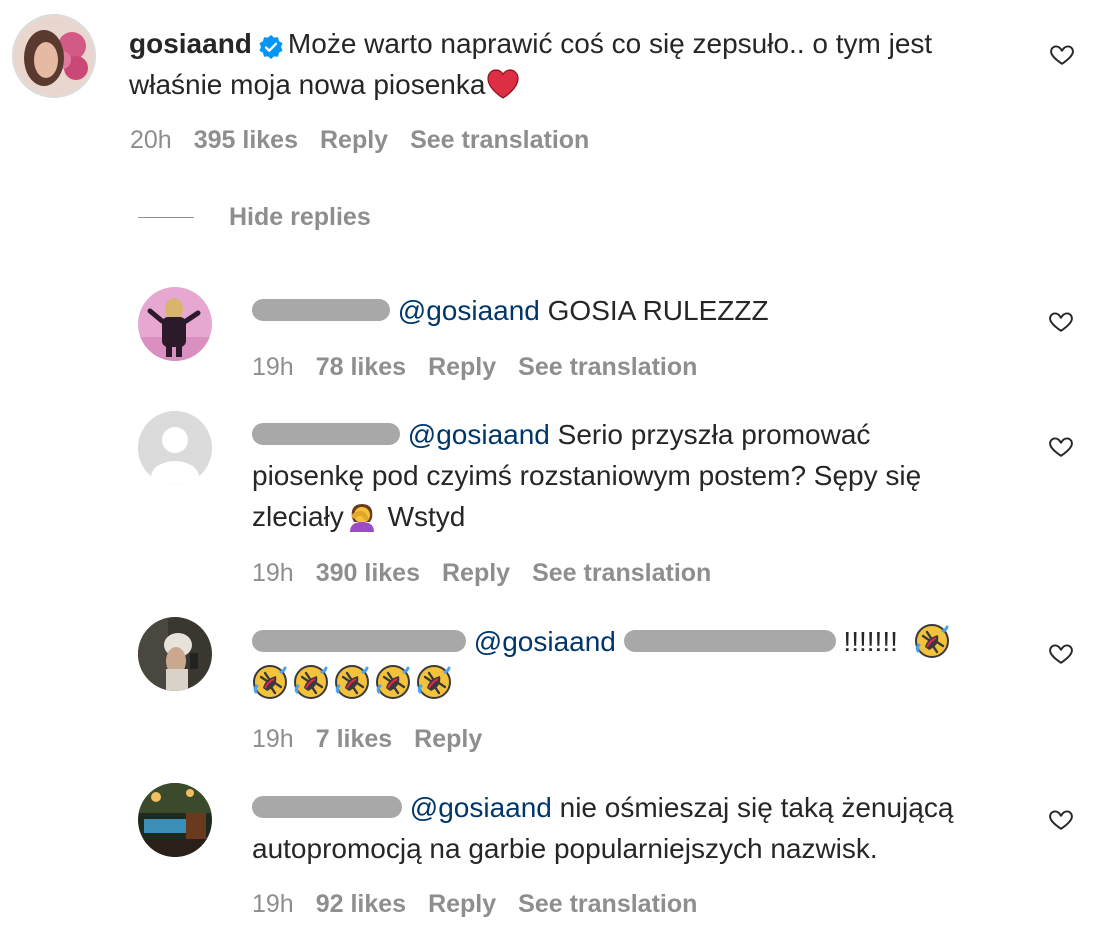  I want to click on hide-replies-button: Hide replies, so click(300, 217).